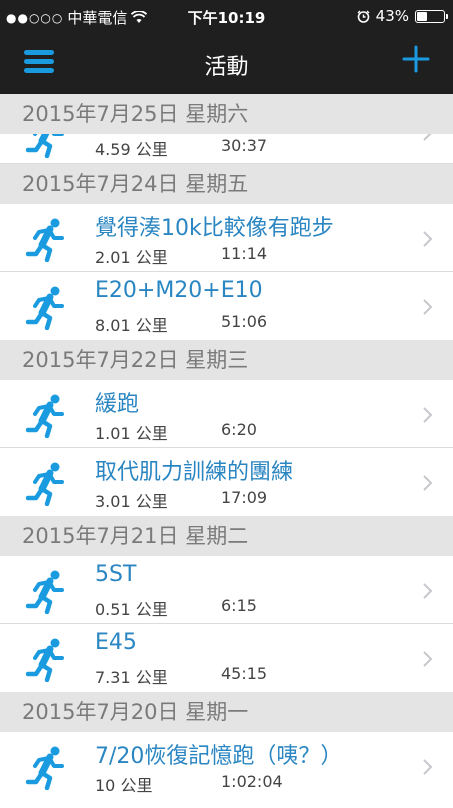 The width and height of the screenshot is (453, 808). I want to click on activity-name: 緩跑, so click(117, 404).